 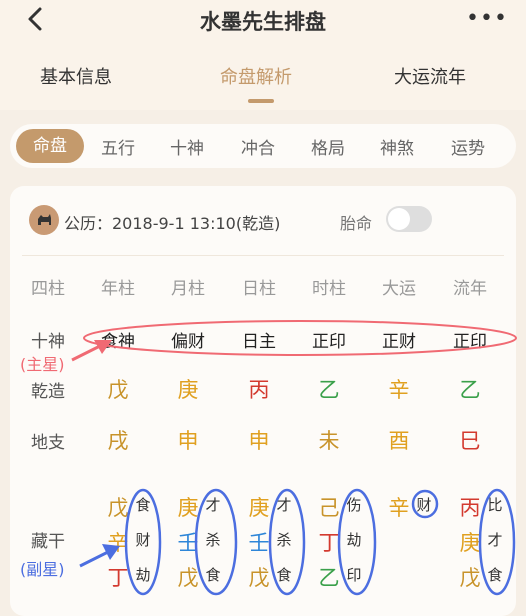 I want to click on stem-liunian: 乙, so click(x=470, y=390).